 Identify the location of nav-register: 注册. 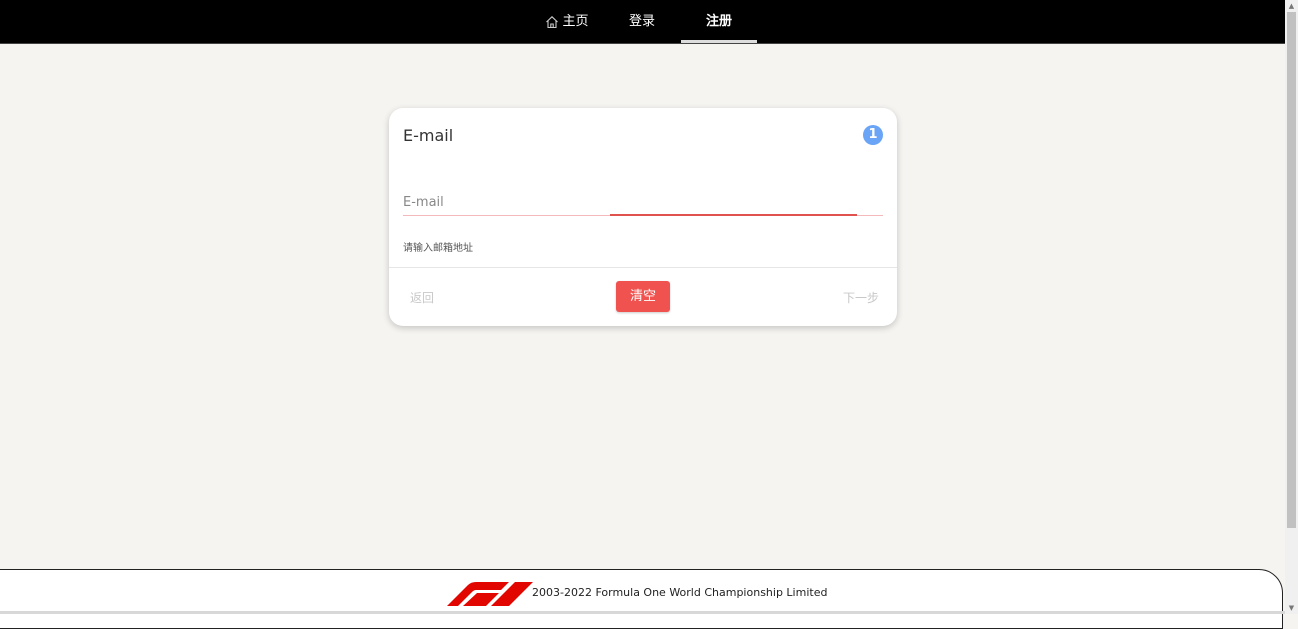
(719, 21).